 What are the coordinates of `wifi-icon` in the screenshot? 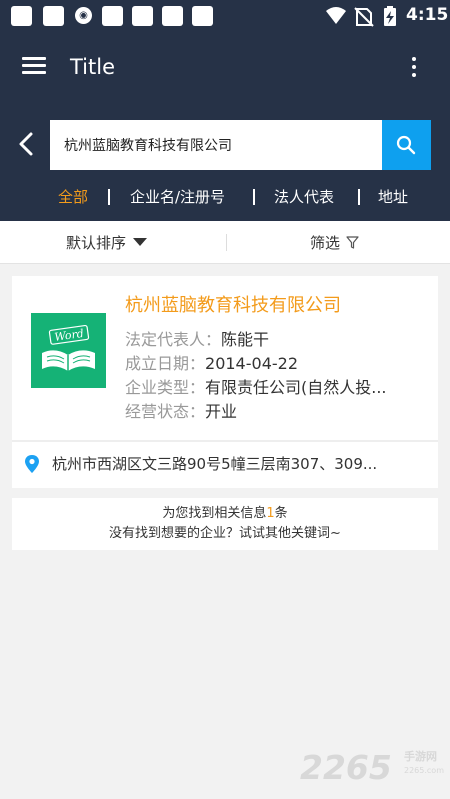 It's located at (336, 15).